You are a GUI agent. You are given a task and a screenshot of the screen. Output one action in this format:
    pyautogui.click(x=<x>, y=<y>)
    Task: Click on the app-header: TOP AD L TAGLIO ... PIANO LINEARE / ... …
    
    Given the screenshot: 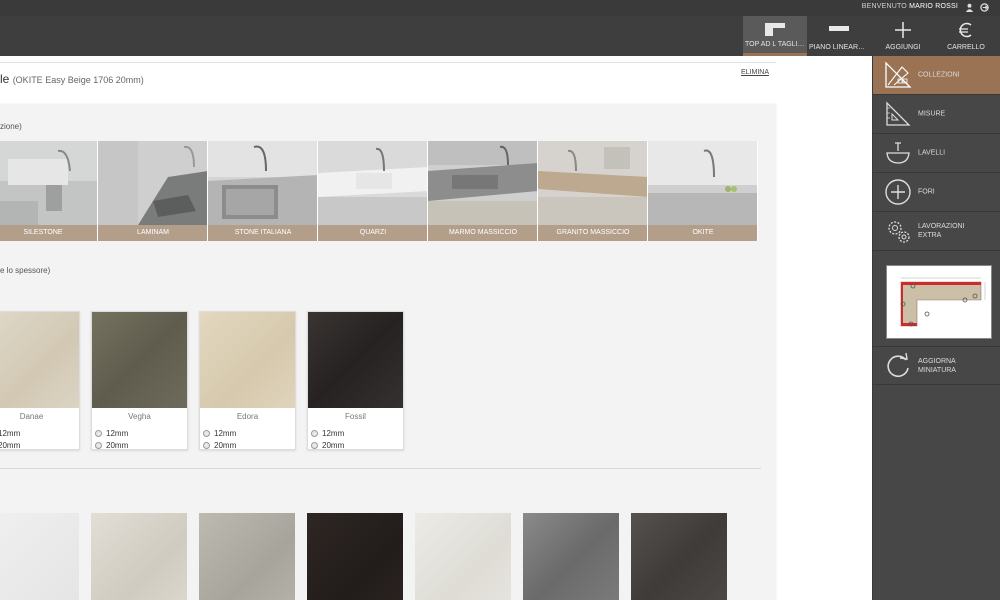 What is the action you would take?
    pyautogui.click(x=500, y=36)
    